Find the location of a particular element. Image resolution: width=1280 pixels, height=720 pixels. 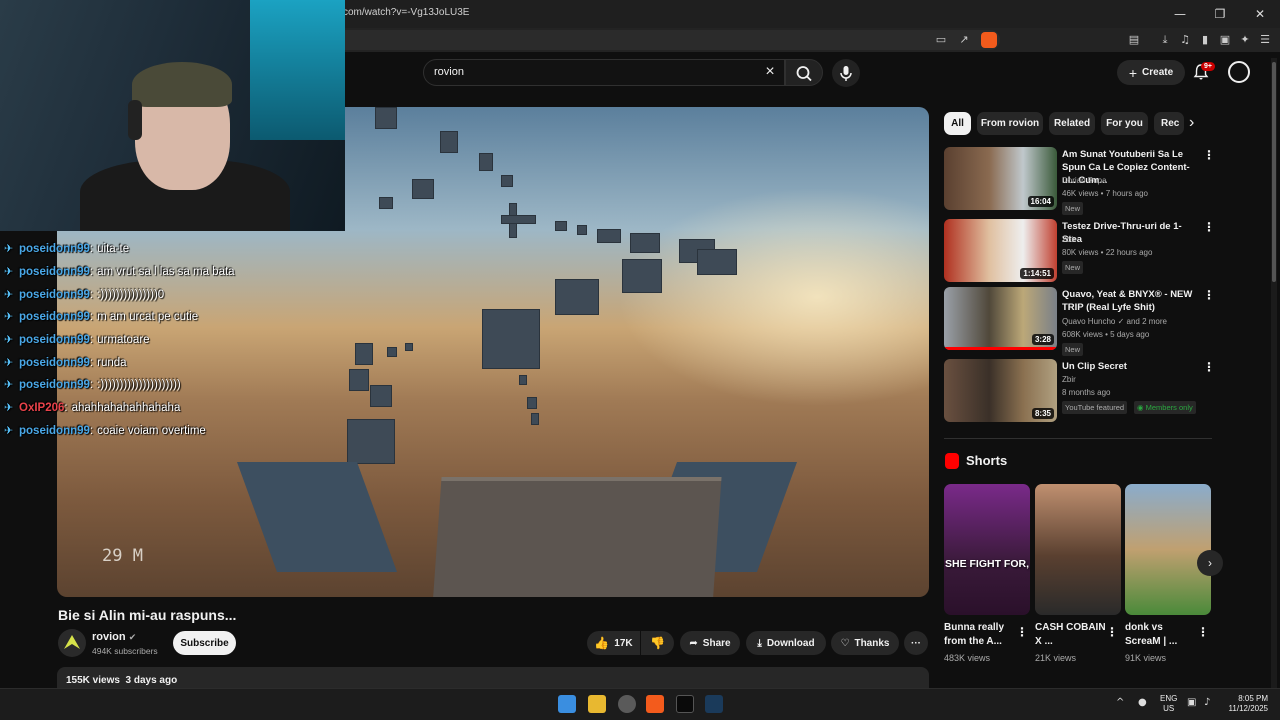

chat-message: ✈ poseidonn99: am vrut sa l las sa ma bata is located at coordinates (174, 272).